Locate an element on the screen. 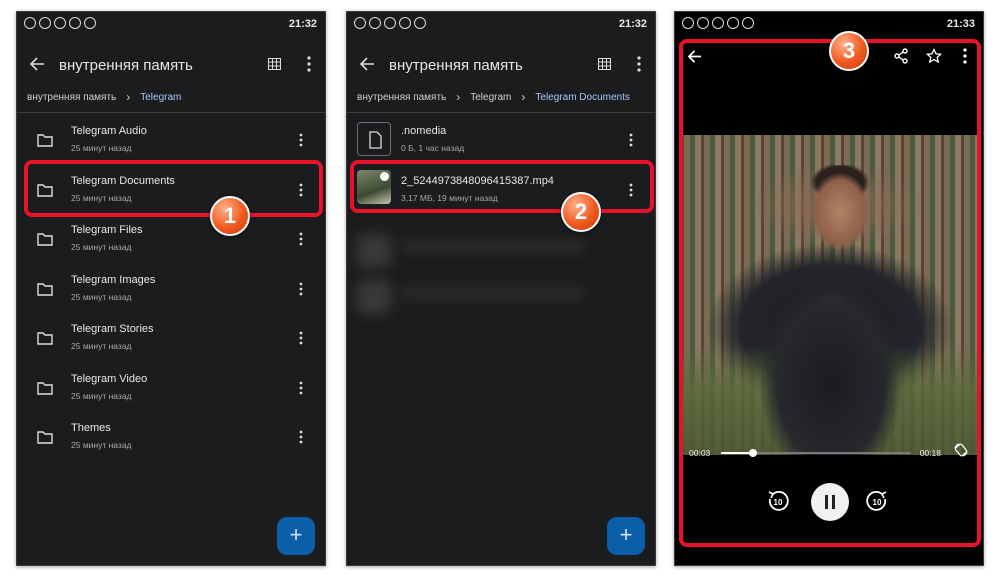  breadcrumb-item-current: Telegram Documents is located at coordinates (582, 97).